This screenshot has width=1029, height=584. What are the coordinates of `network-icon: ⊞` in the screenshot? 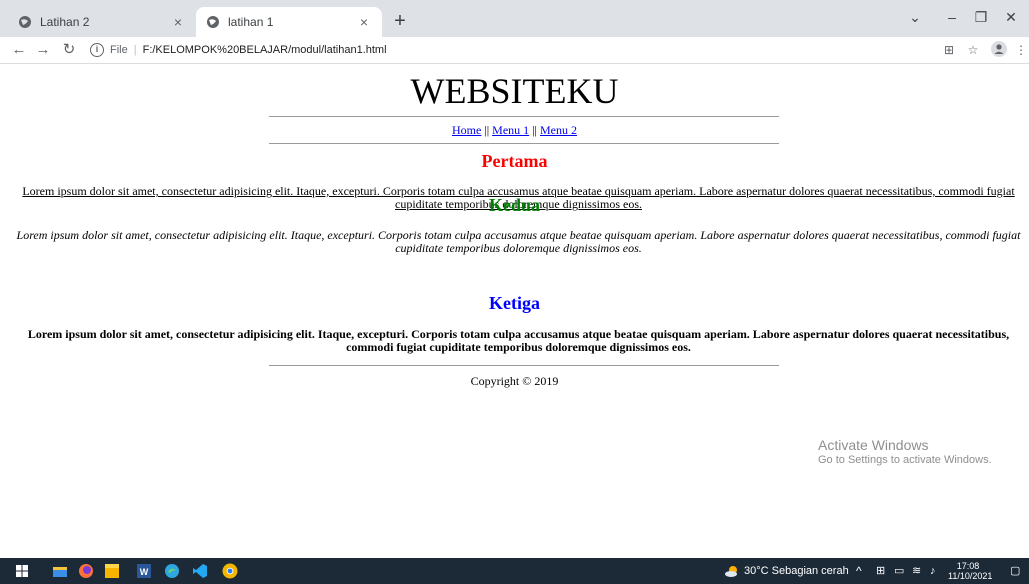 It's located at (880, 571).